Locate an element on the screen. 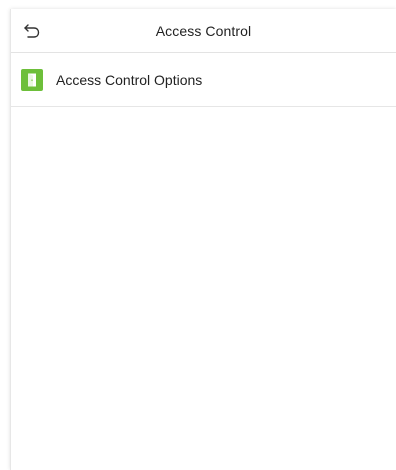  door-icon is located at coordinates (32, 79).